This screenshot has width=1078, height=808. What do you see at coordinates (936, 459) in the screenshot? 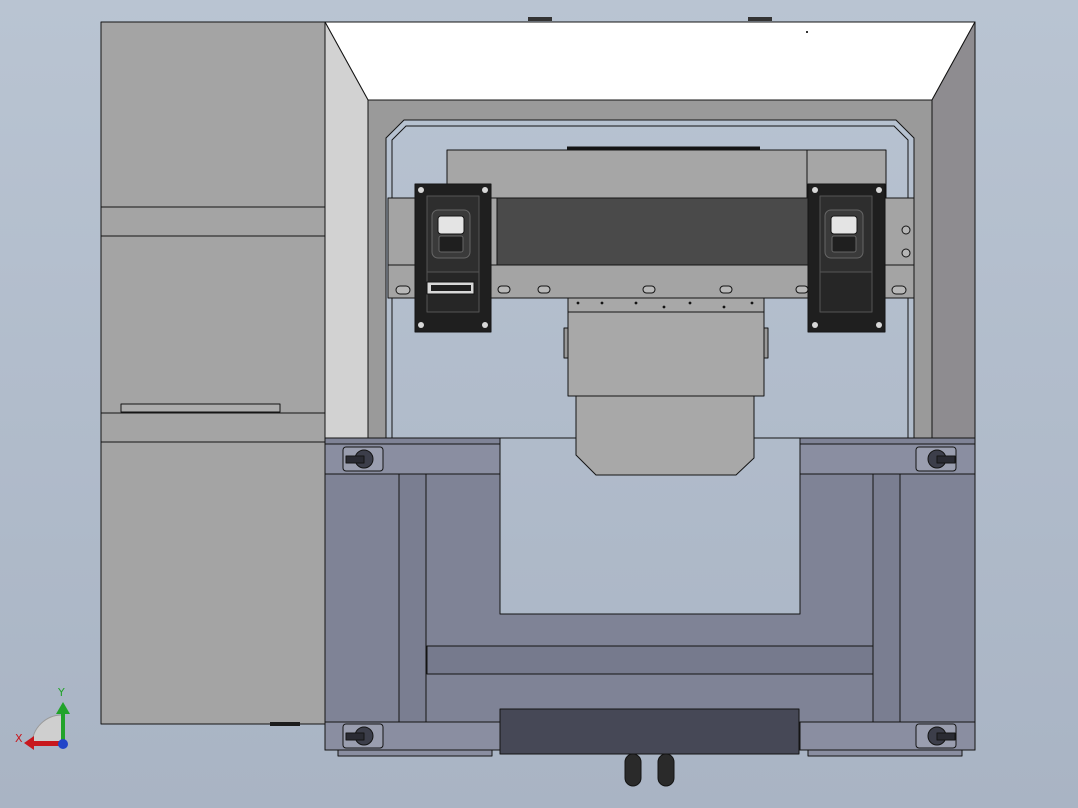
I see `caster-top-right` at bounding box center [936, 459].